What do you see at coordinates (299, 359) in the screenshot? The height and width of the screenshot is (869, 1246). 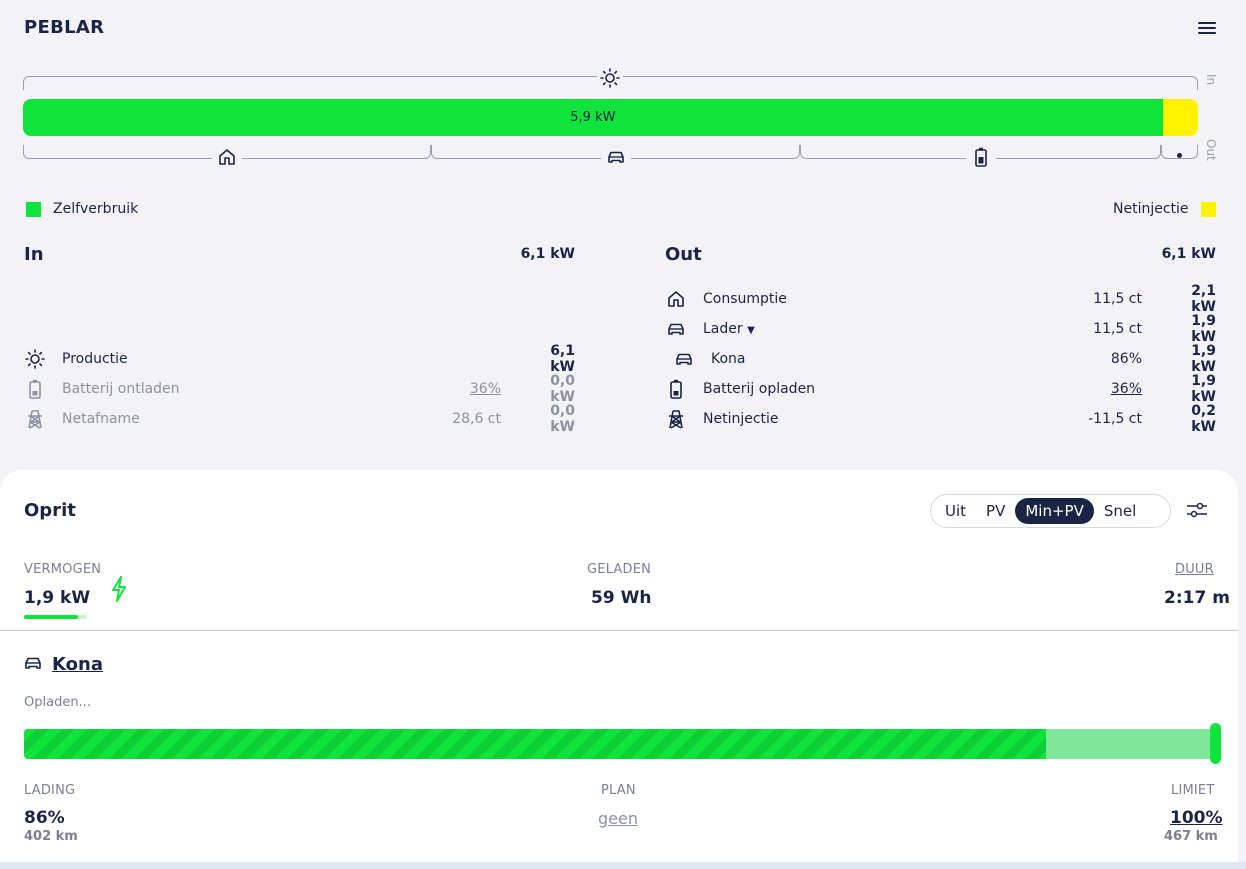 I see `in-row-production: Productie 6,1 kW` at bounding box center [299, 359].